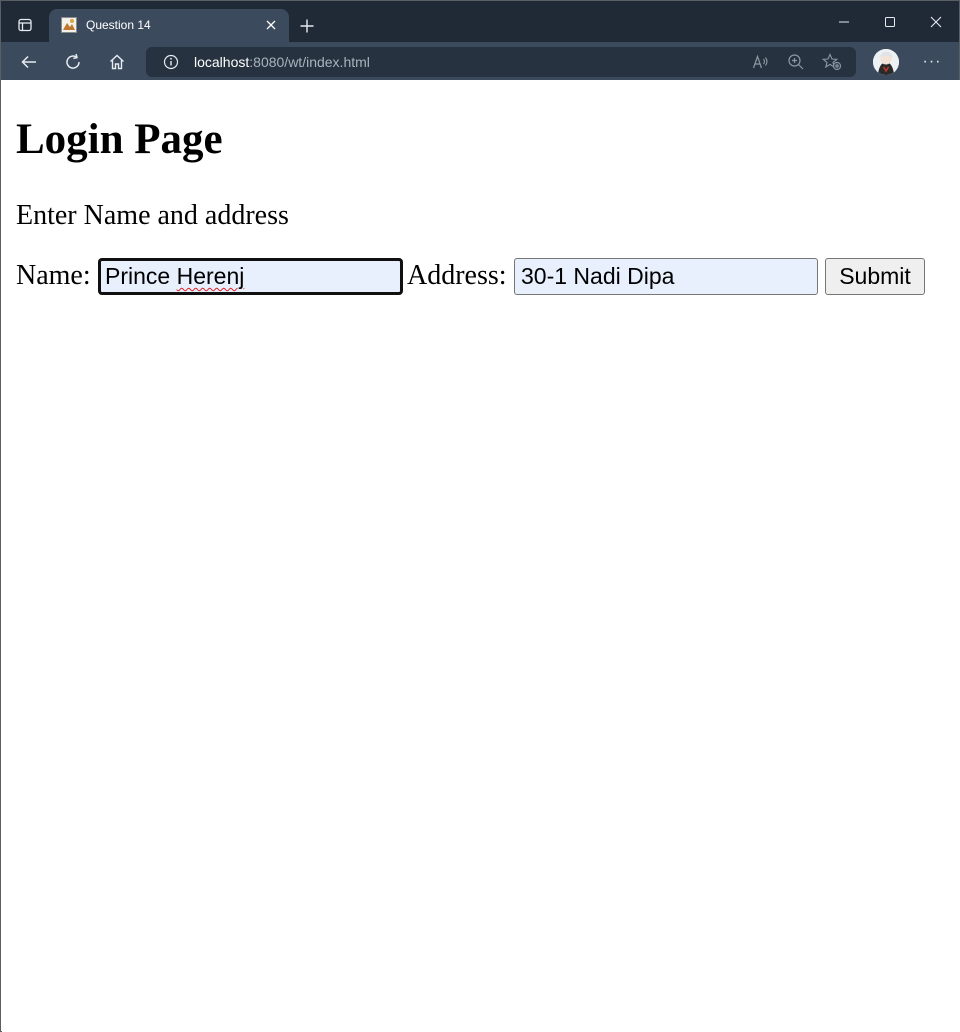 The width and height of the screenshot is (960, 1032). What do you see at coordinates (457, 275) in the screenshot?
I see `address-label: Address:` at bounding box center [457, 275].